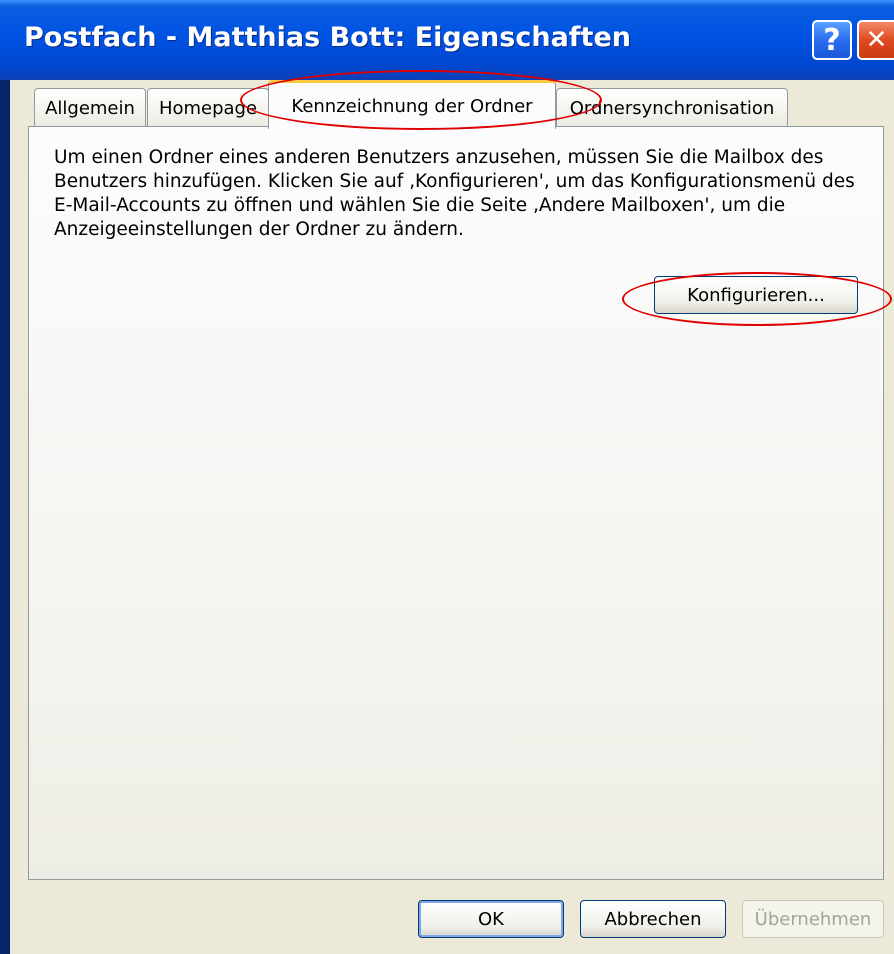 The width and height of the screenshot is (894, 954). I want to click on apply-button: Übernehmen, so click(813, 919).